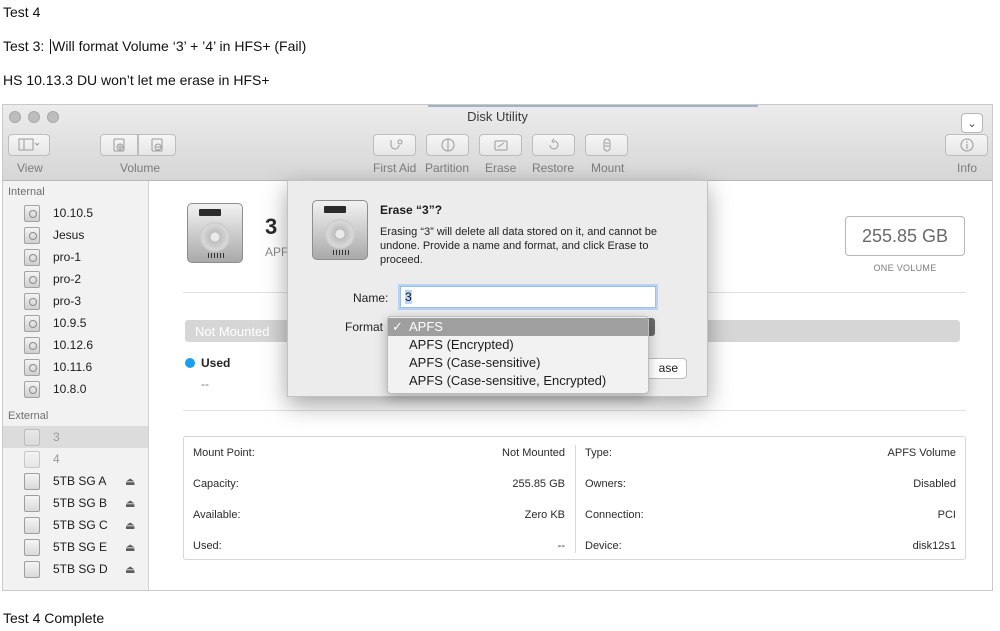 This screenshot has width=1000, height=631. What do you see at coordinates (461, 344) in the screenshot?
I see `format-option-label: APFS (Encrypted)` at bounding box center [461, 344].